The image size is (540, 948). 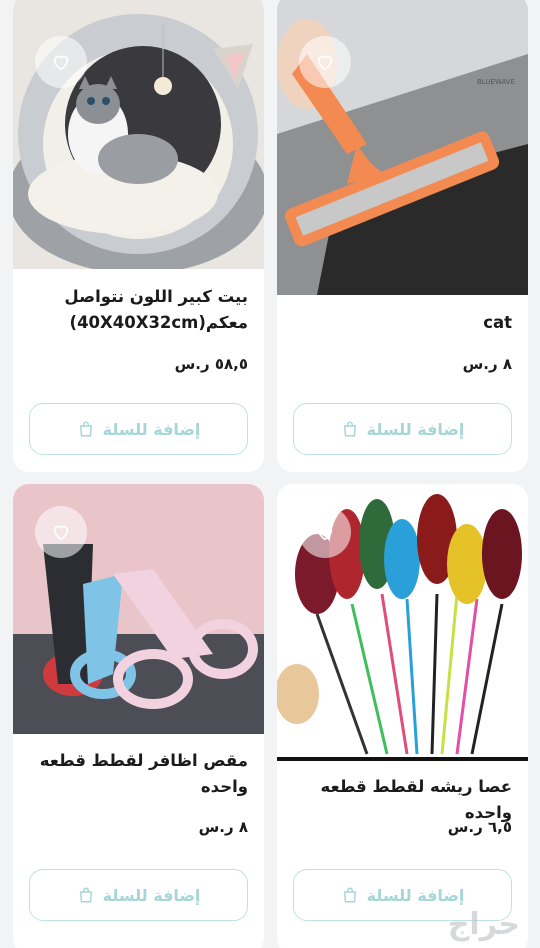 I want to click on svg-text: BLUEWAVE, so click(x=496, y=82).